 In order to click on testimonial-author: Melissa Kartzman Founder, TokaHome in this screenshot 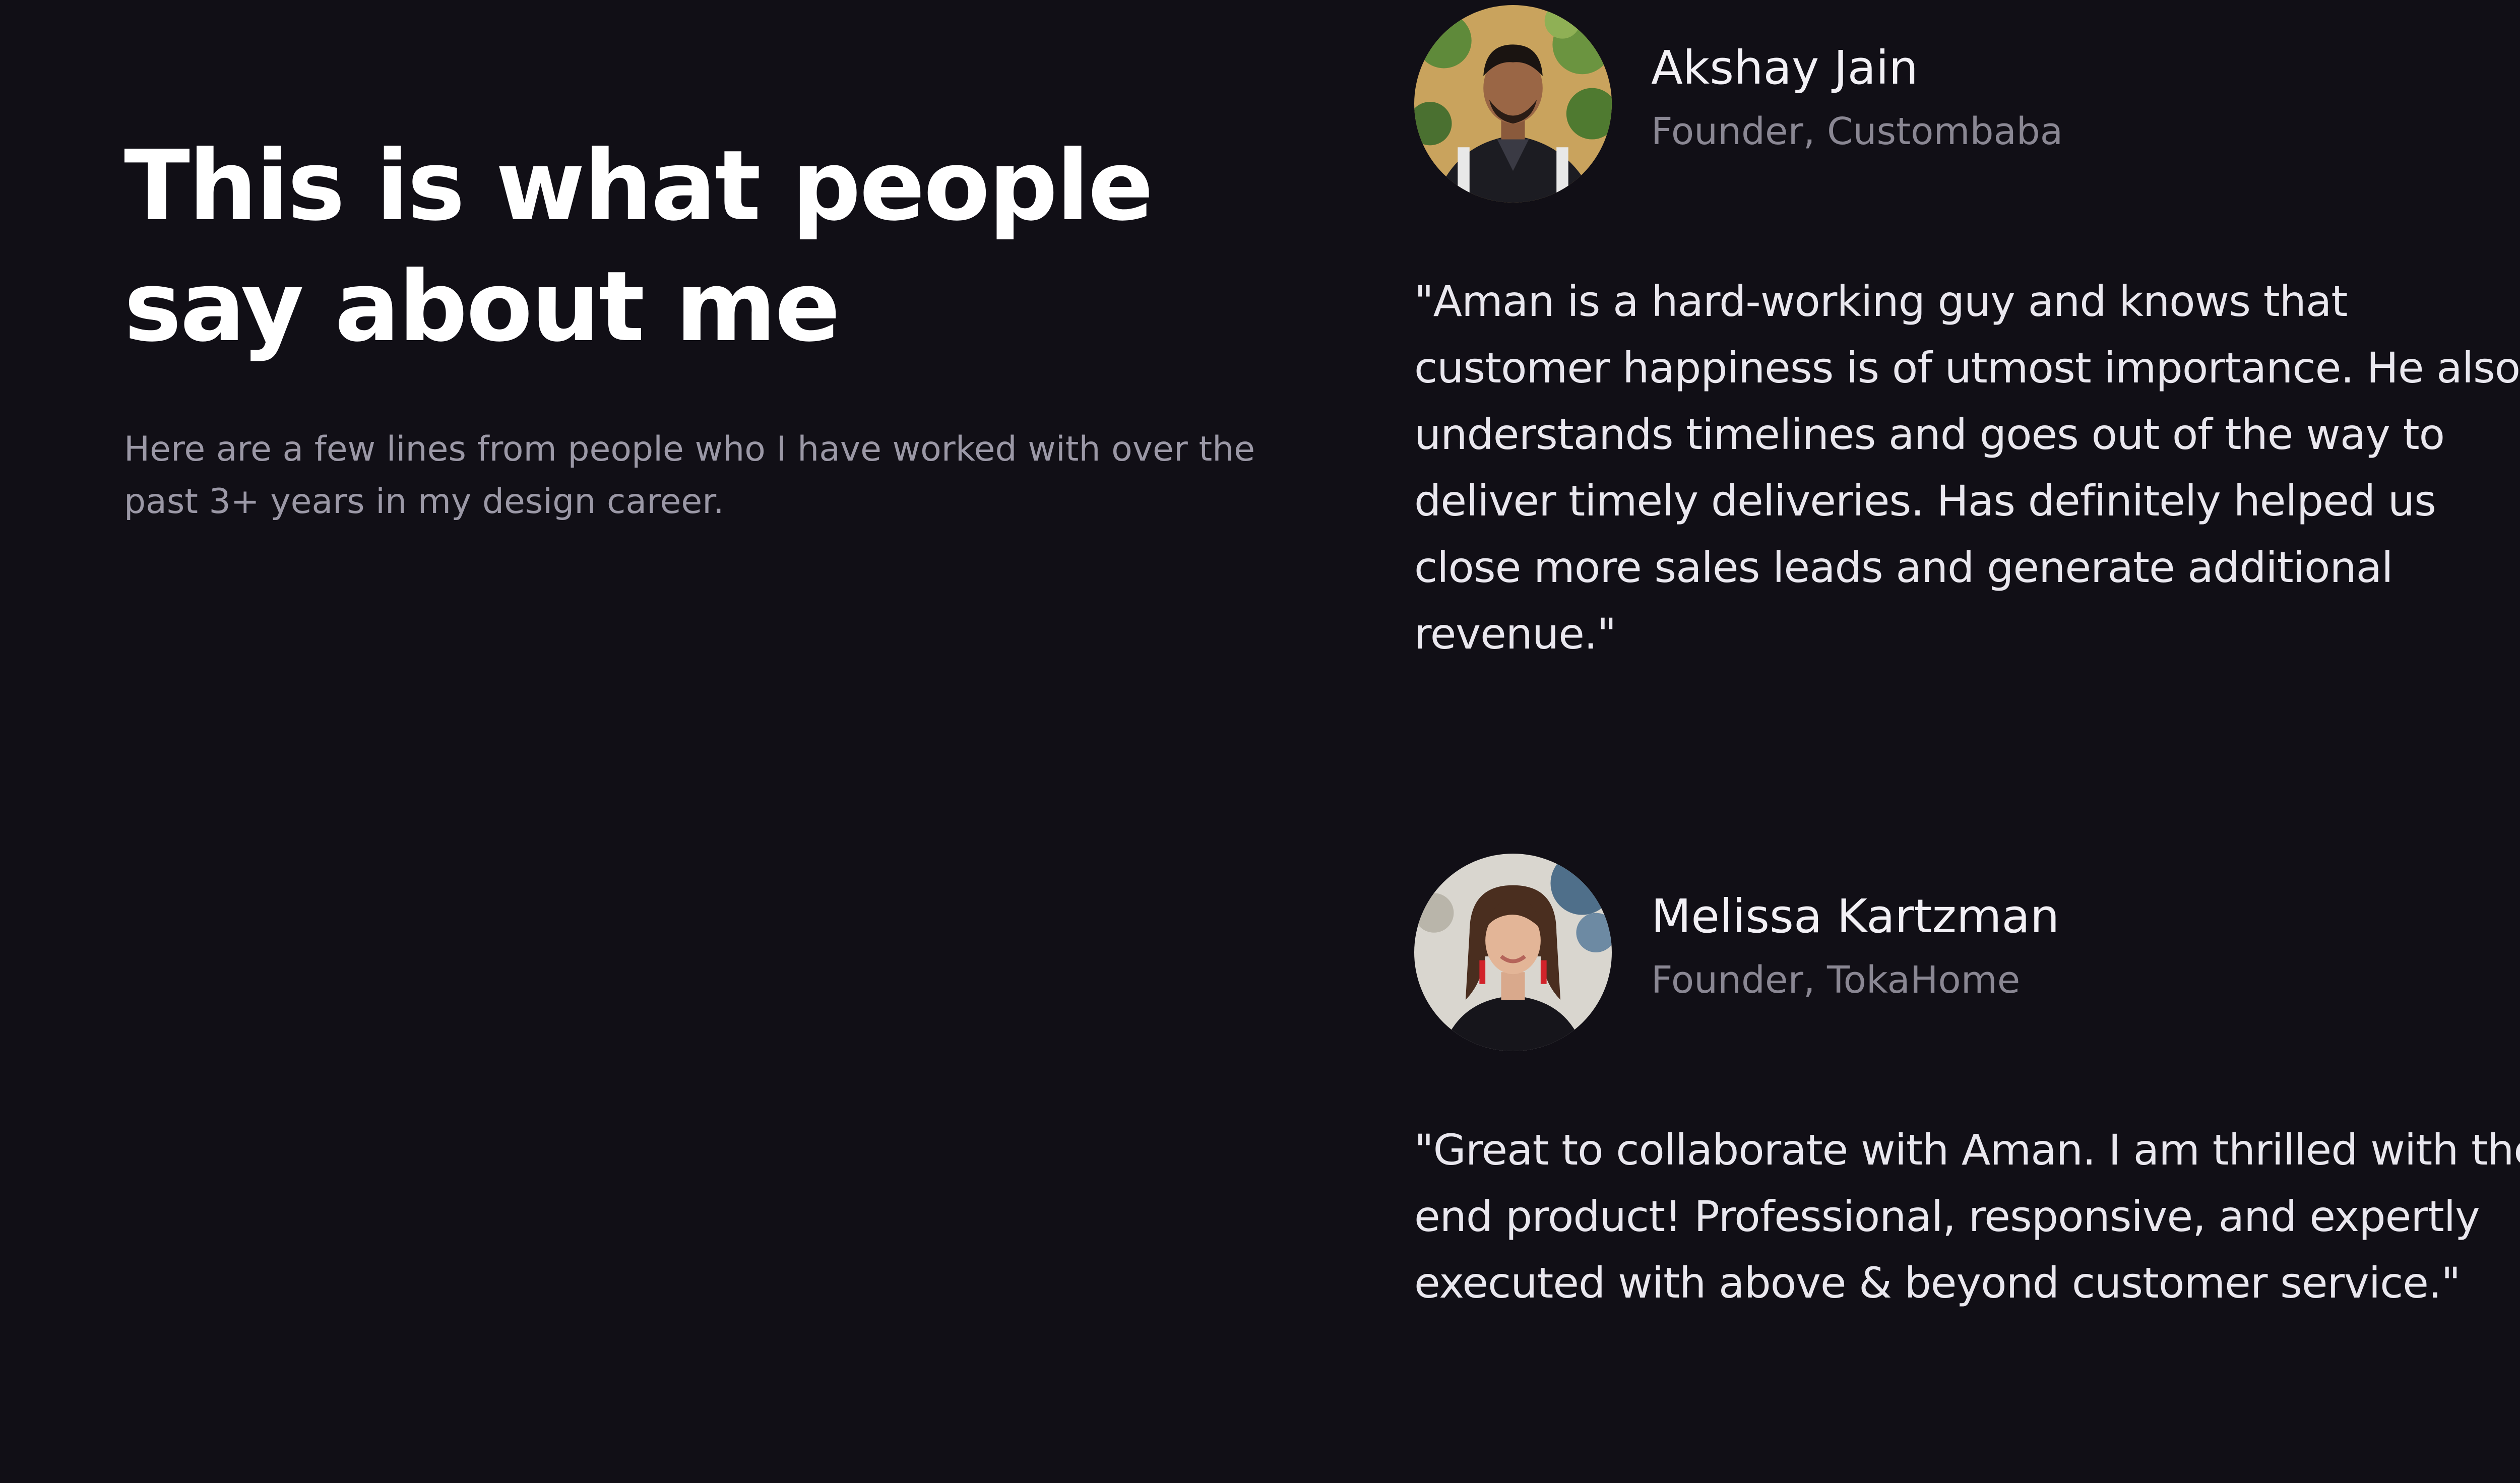, I will do `click(1967, 952)`.